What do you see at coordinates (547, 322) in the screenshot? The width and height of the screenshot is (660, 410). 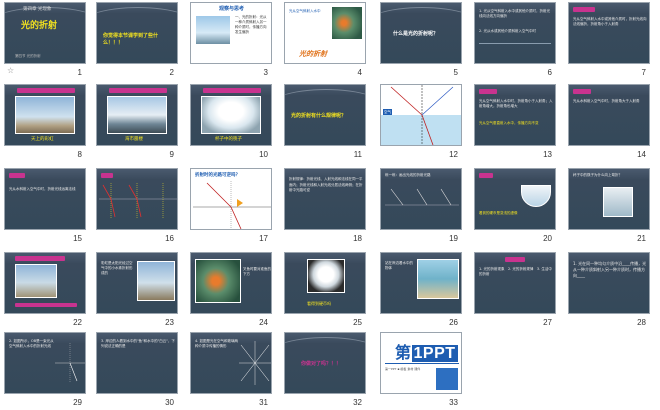 I see `slide-number: 27` at bounding box center [547, 322].